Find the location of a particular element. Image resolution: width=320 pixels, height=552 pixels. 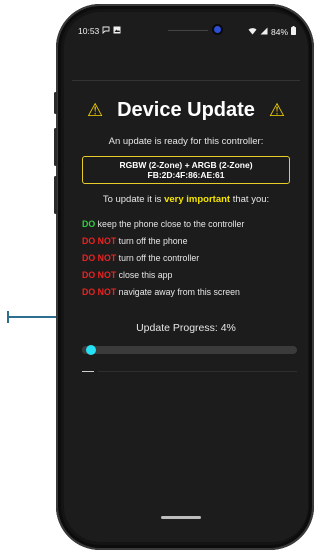

status-time: 10:53 is located at coordinates (89, 31).